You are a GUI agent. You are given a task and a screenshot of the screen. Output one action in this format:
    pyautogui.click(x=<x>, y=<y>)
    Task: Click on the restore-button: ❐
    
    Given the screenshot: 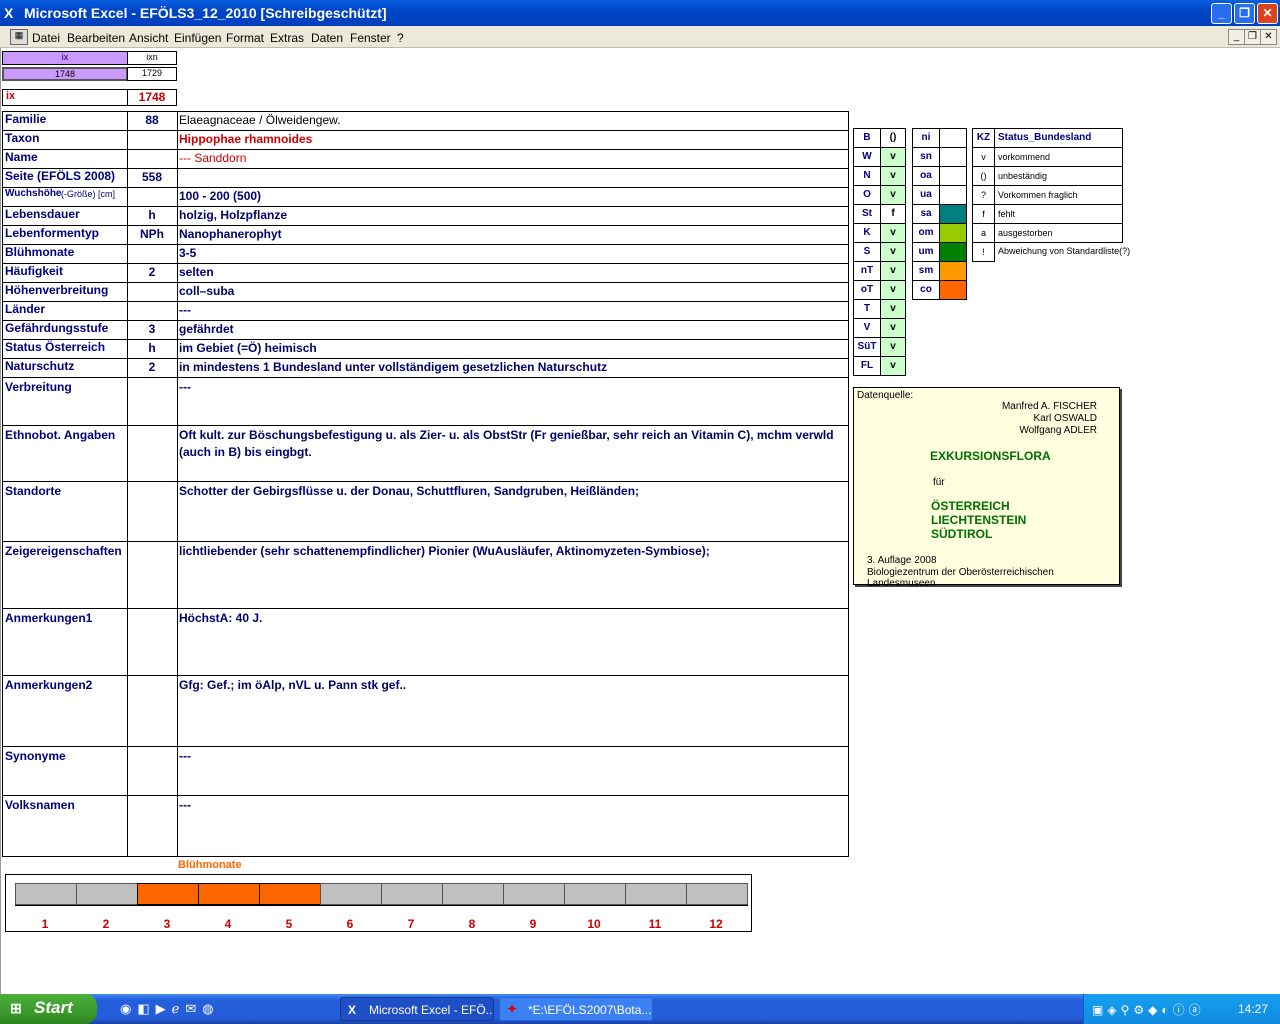 What is the action you would take?
    pyautogui.click(x=1244, y=13)
    